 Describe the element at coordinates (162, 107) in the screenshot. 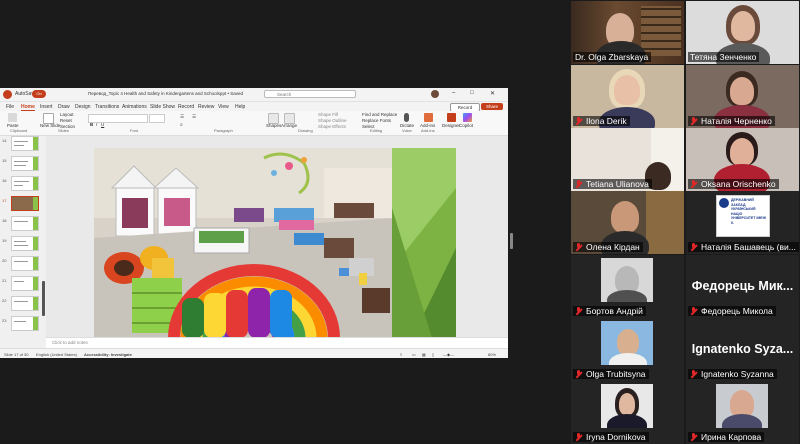

I see `tab-slide-show: Slide Show` at that location.